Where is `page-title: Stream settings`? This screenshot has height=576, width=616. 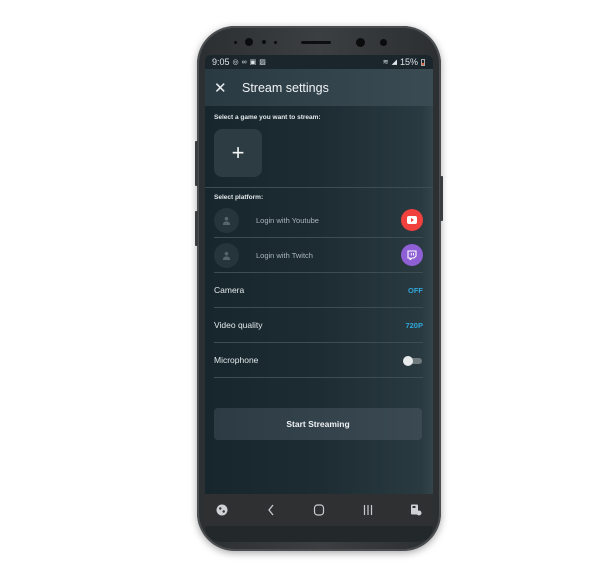
page-title: Stream settings is located at coordinates (285, 87).